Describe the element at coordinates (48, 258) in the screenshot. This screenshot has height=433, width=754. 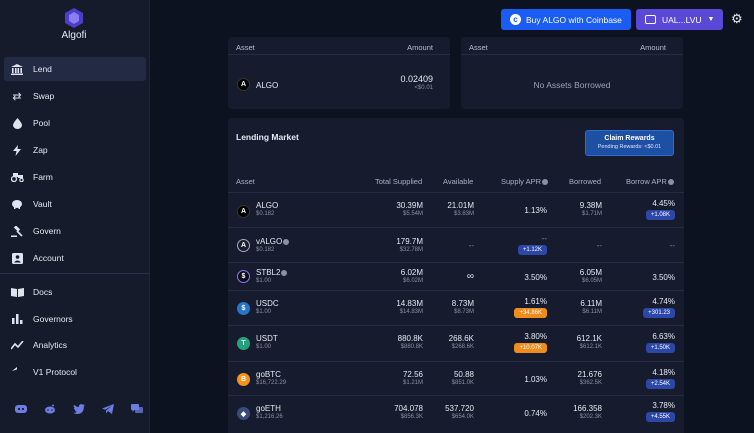
I see `sidebar-item-label: Account` at that location.